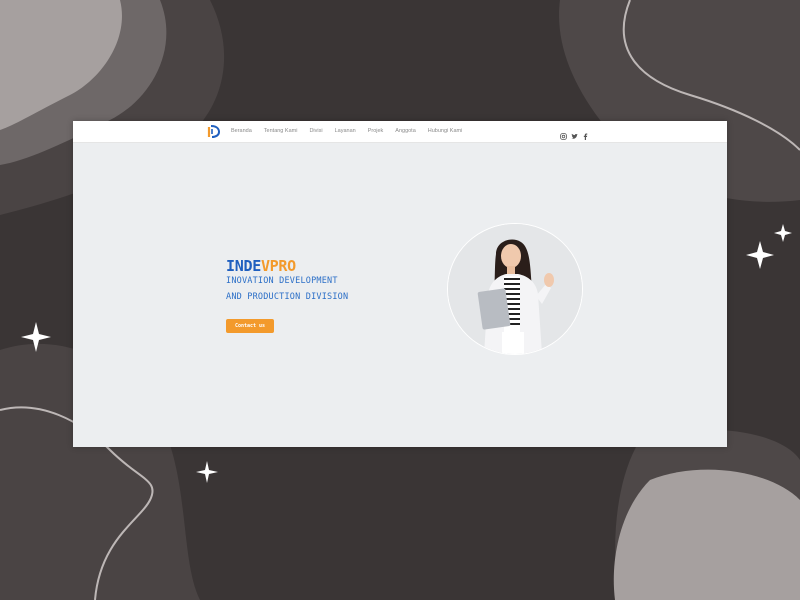  What do you see at coordinates (214, 131) in the screenshot?
I see `indevpro-logo-icon` at bounding box center [214, 131].